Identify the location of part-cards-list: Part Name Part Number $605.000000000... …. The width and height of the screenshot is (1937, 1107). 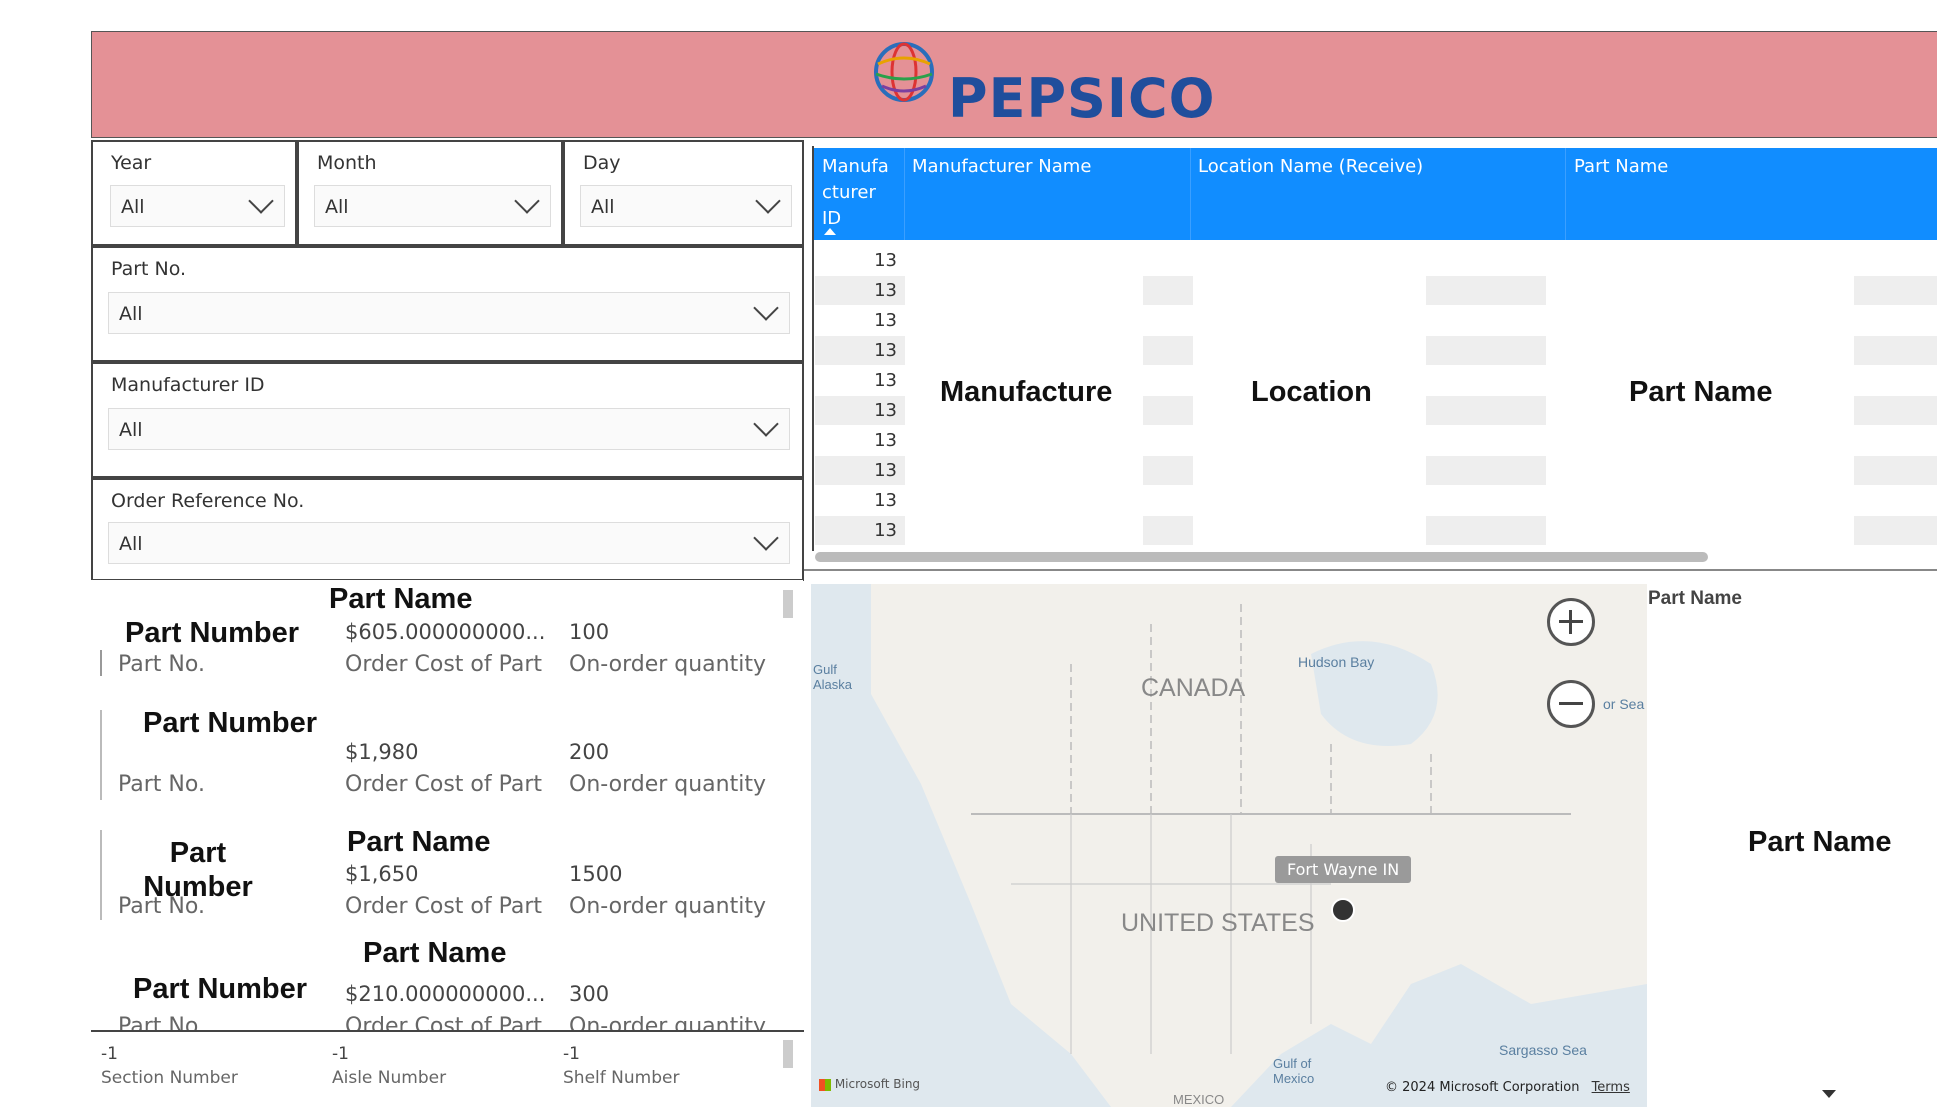
(447, 805).